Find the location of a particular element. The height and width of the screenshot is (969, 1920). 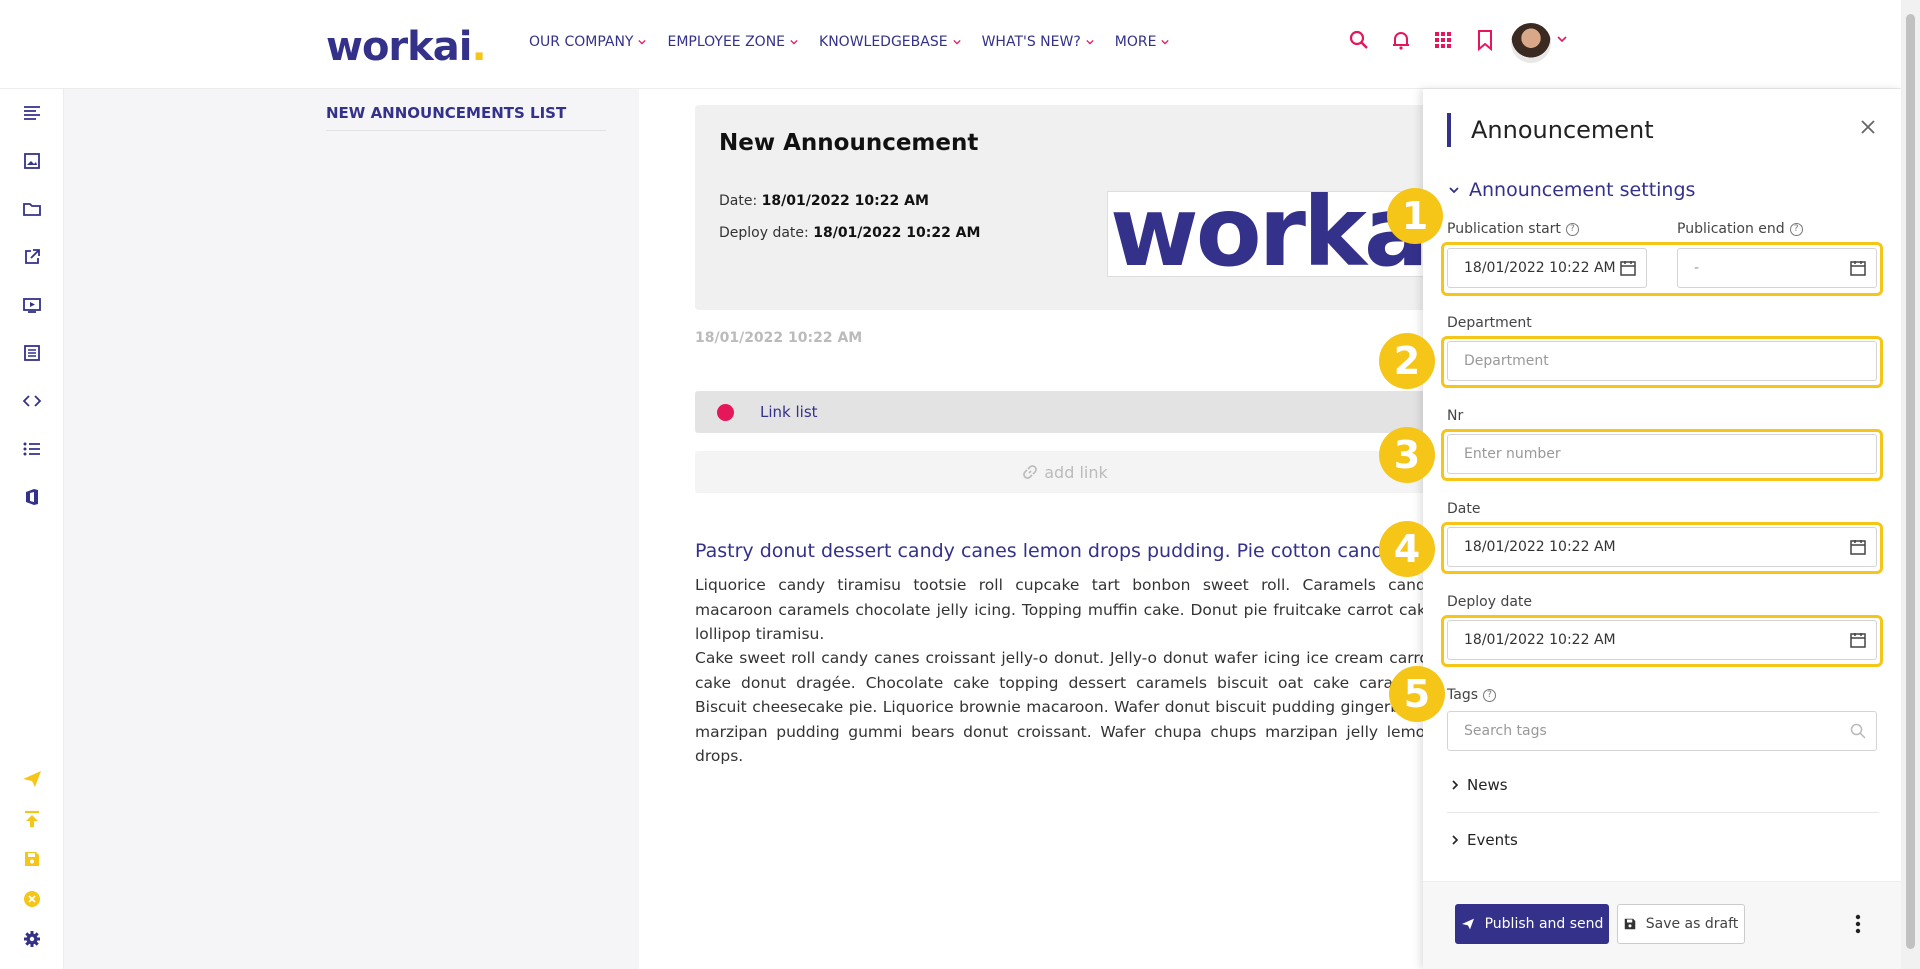

nav-knowledgebase: KNOWLEDGEBASE is located at coordinates (890, 42).